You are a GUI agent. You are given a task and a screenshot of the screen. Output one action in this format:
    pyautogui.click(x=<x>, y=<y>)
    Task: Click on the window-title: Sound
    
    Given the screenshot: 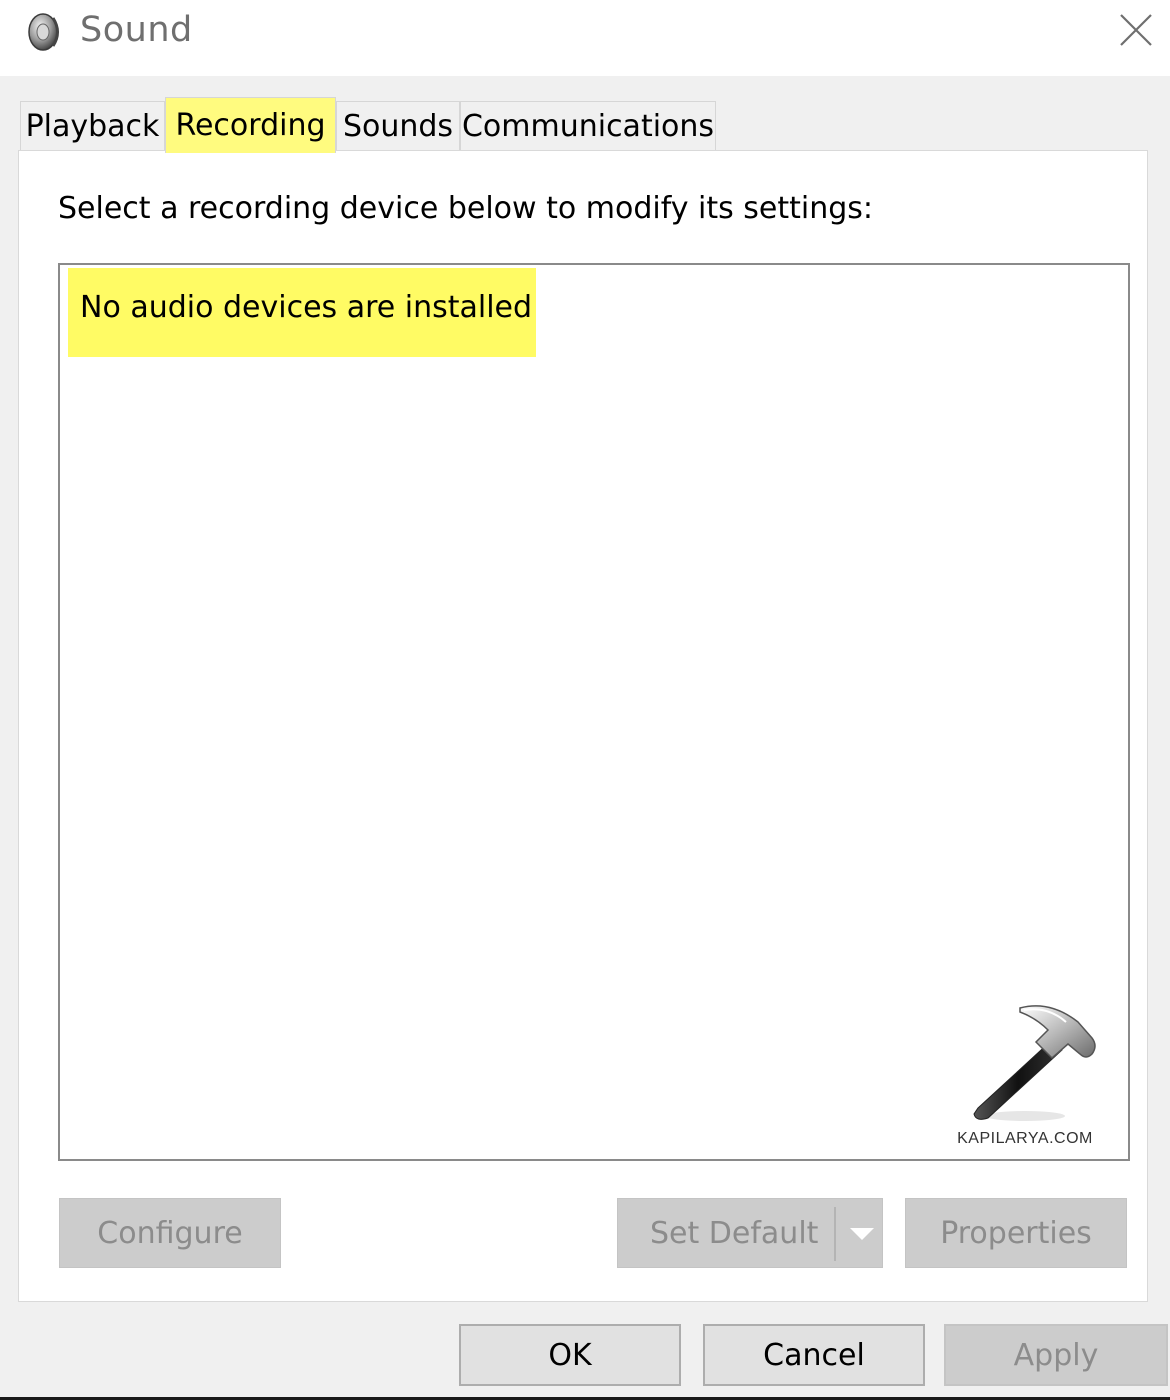 What is the action you would take?
    pyautogui.click(x=136, y=30)
    